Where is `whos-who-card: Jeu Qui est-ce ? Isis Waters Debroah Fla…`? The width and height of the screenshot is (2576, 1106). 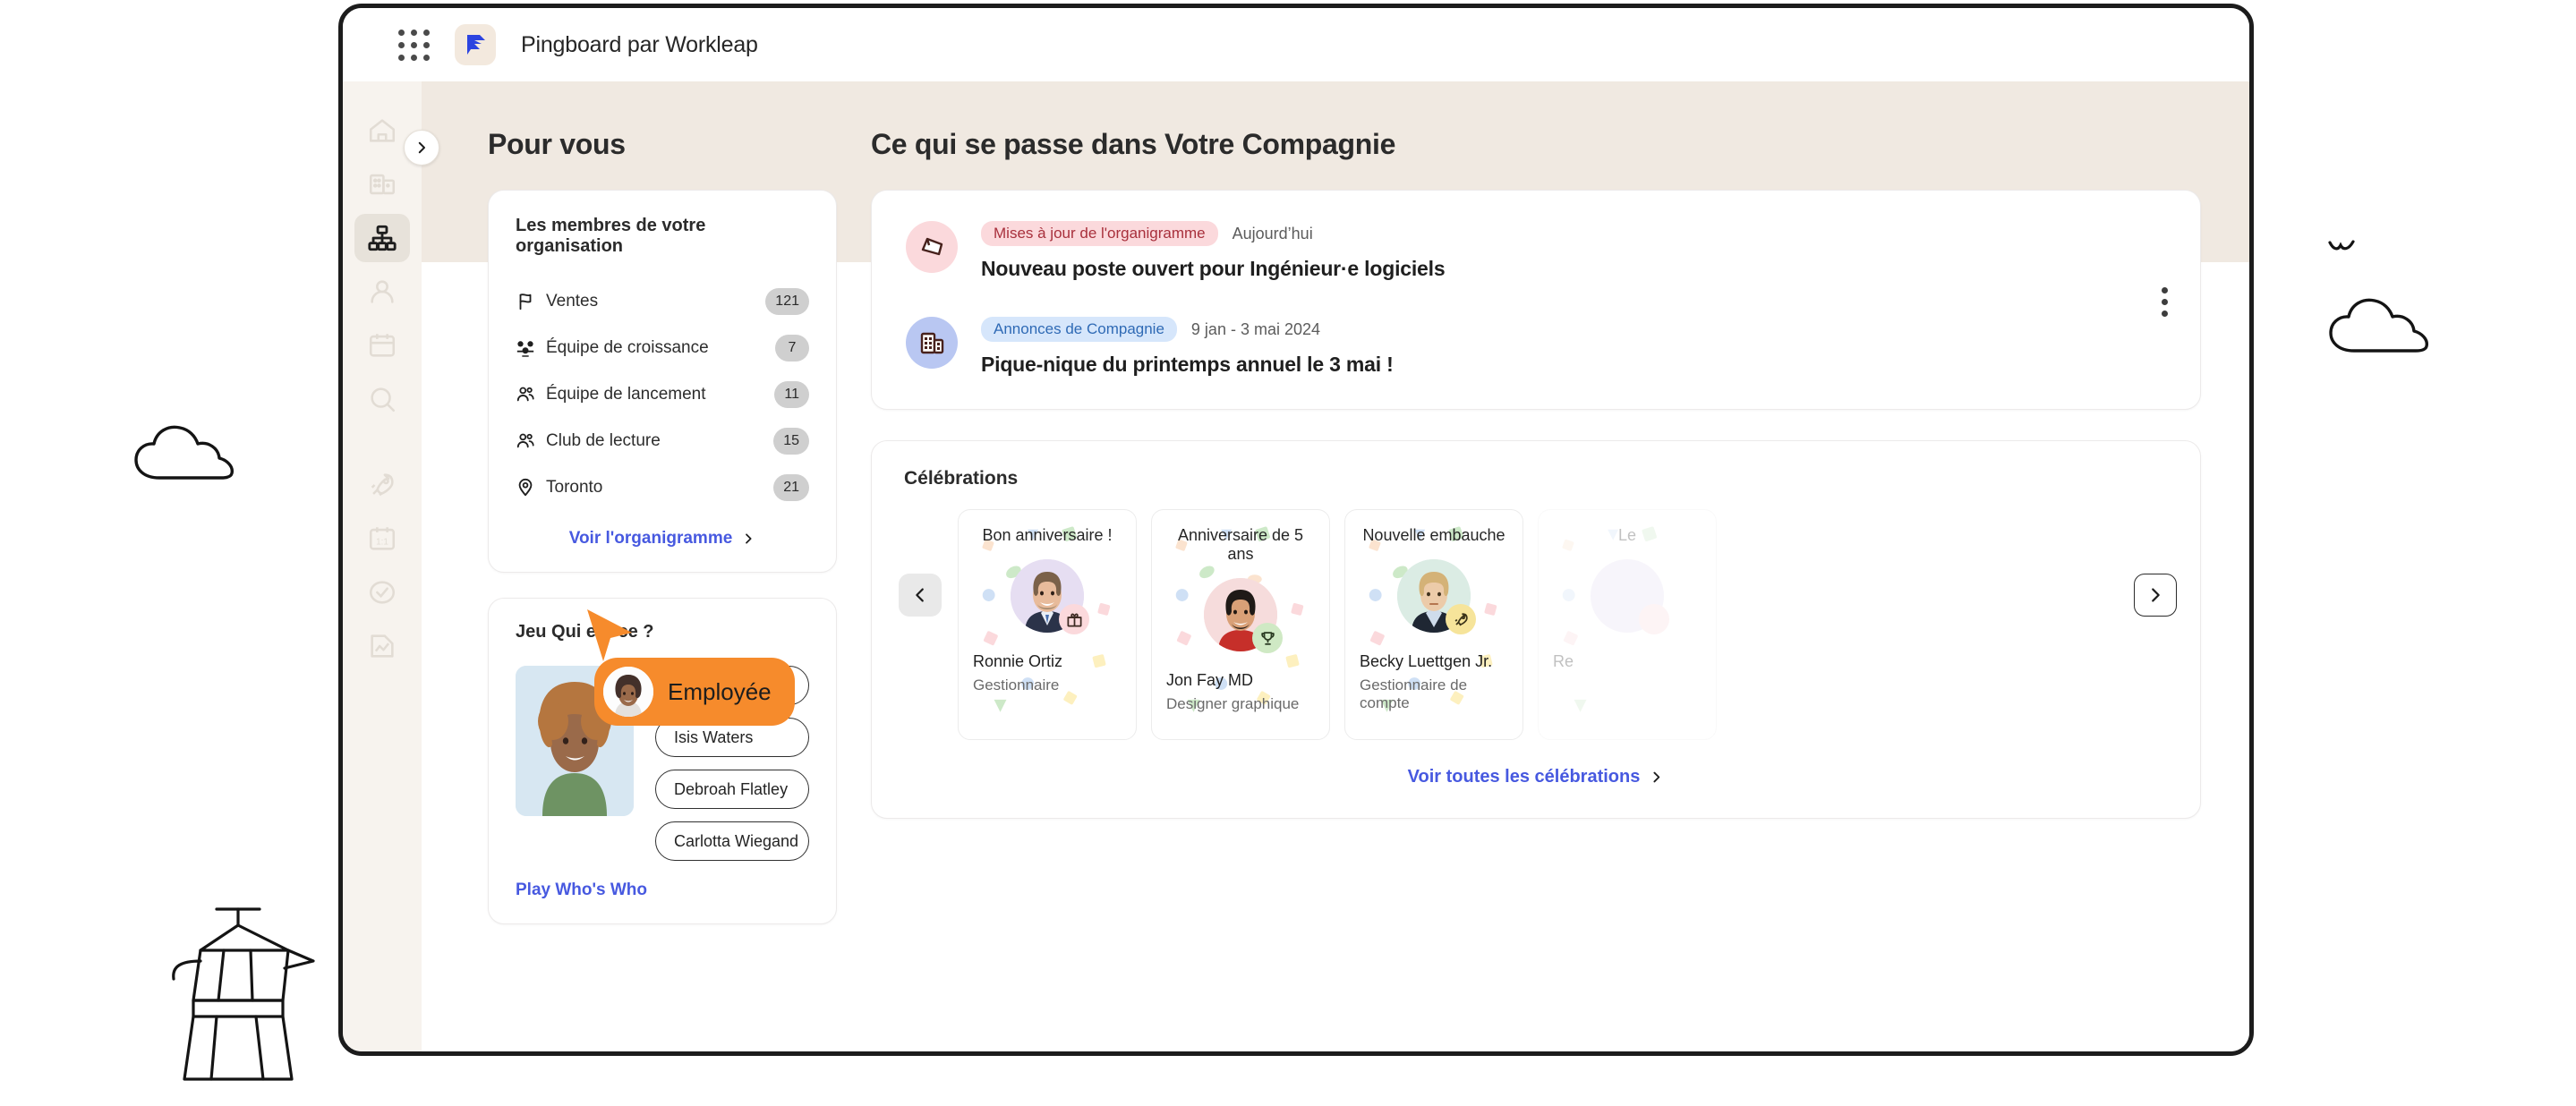
whos-who-card: Jeu Qui est-ce ? Isis Waters Debroah Fla… is located at coordinates (662, 761).